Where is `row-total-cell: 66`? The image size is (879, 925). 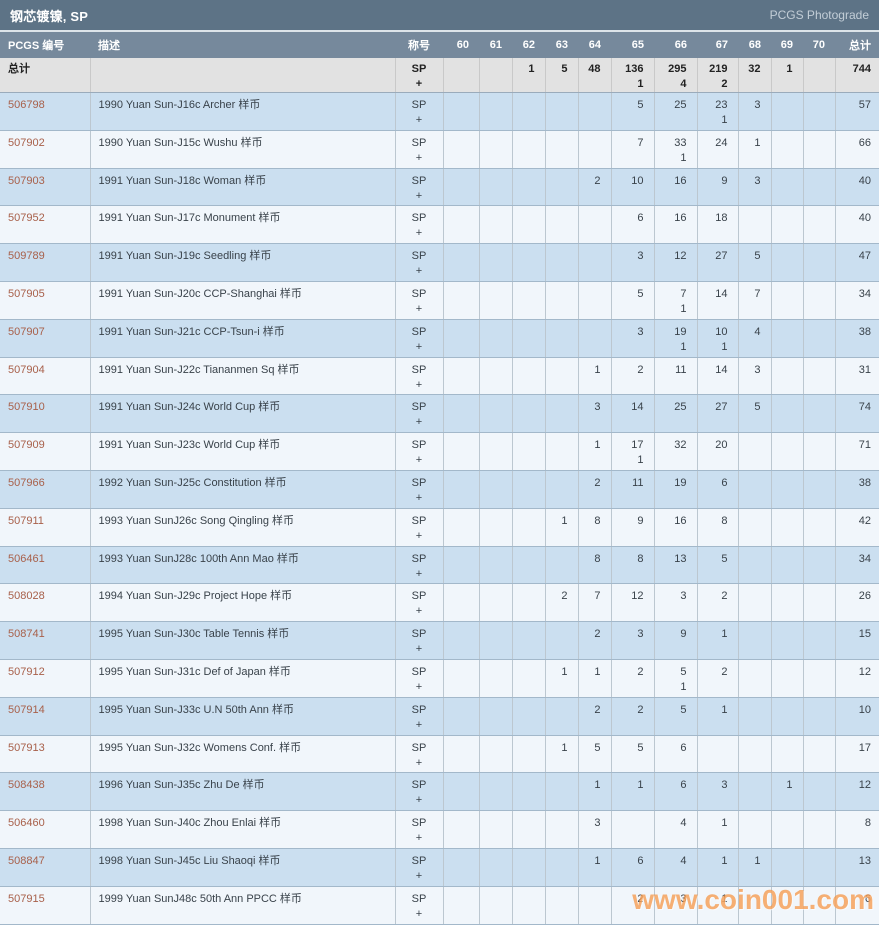
row-total-cell: 66 is located at coordinates (857, 149).